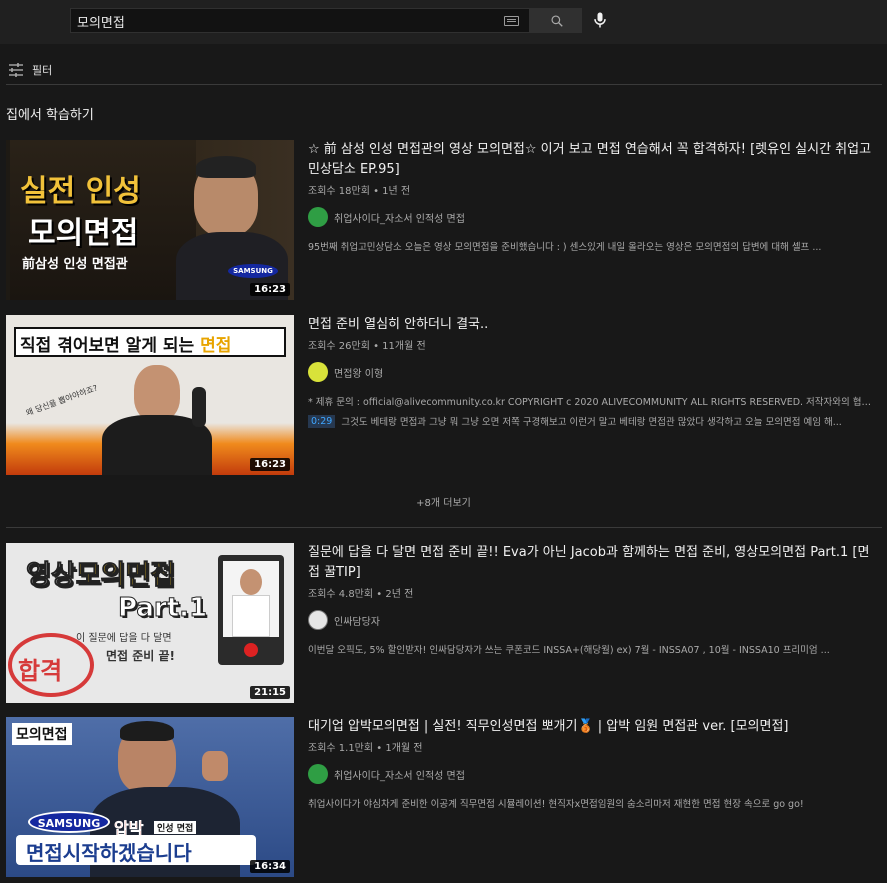  I want to click on thumbnail-tag: 모의면접, so click(42, 734).